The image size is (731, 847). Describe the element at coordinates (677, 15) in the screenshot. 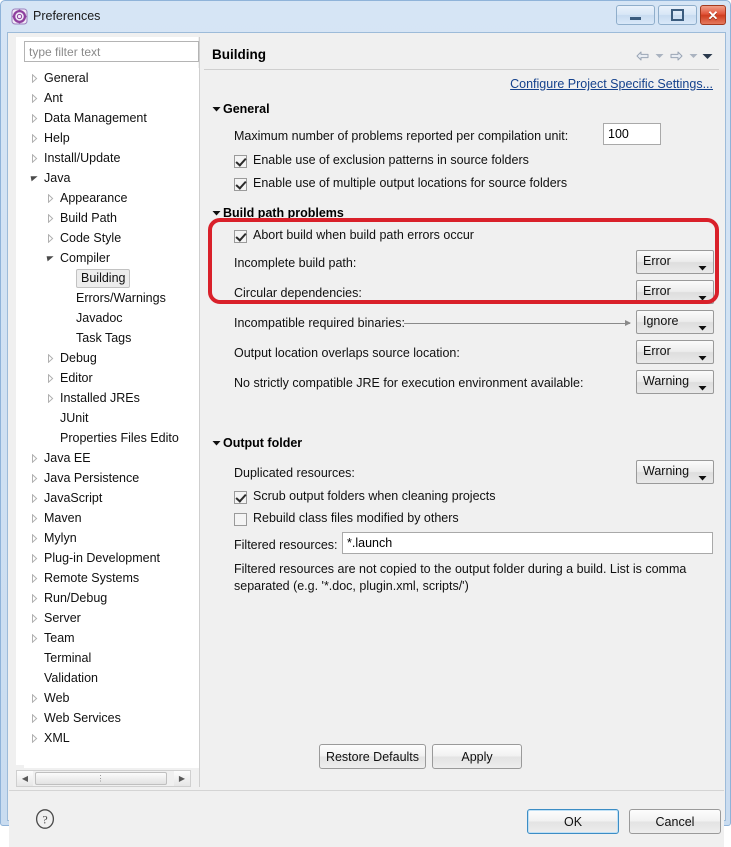

I see `maximize-button` at that location.